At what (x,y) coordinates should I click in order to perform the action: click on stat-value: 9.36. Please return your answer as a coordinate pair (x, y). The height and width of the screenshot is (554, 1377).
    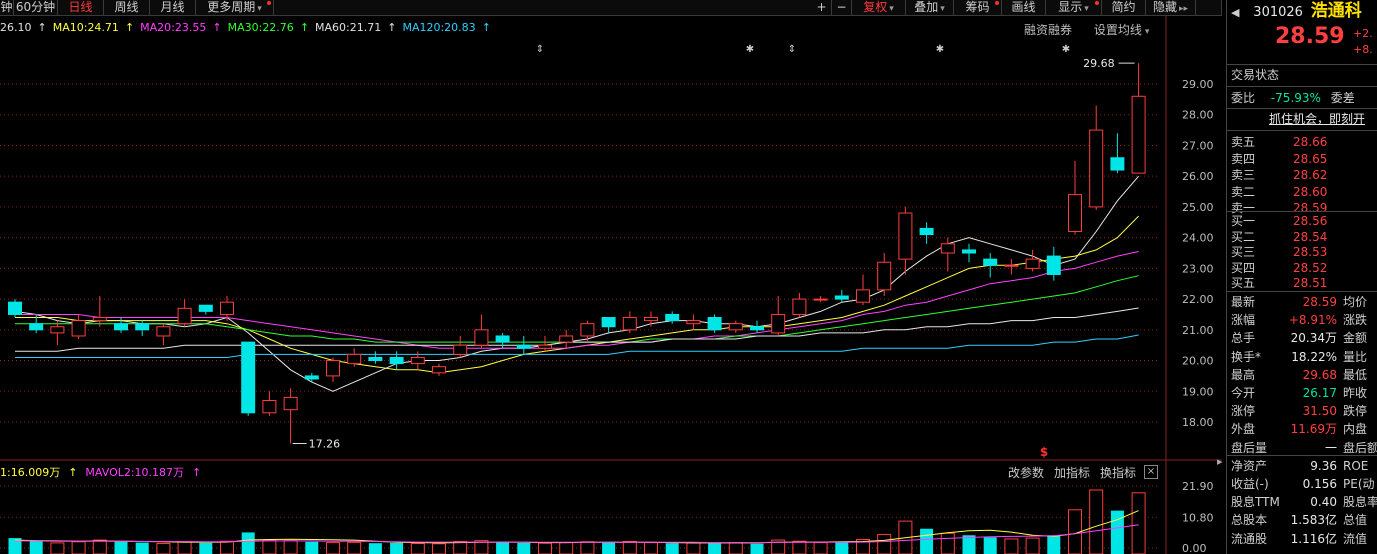
    Looking at the image, I should click on (1323, 465).